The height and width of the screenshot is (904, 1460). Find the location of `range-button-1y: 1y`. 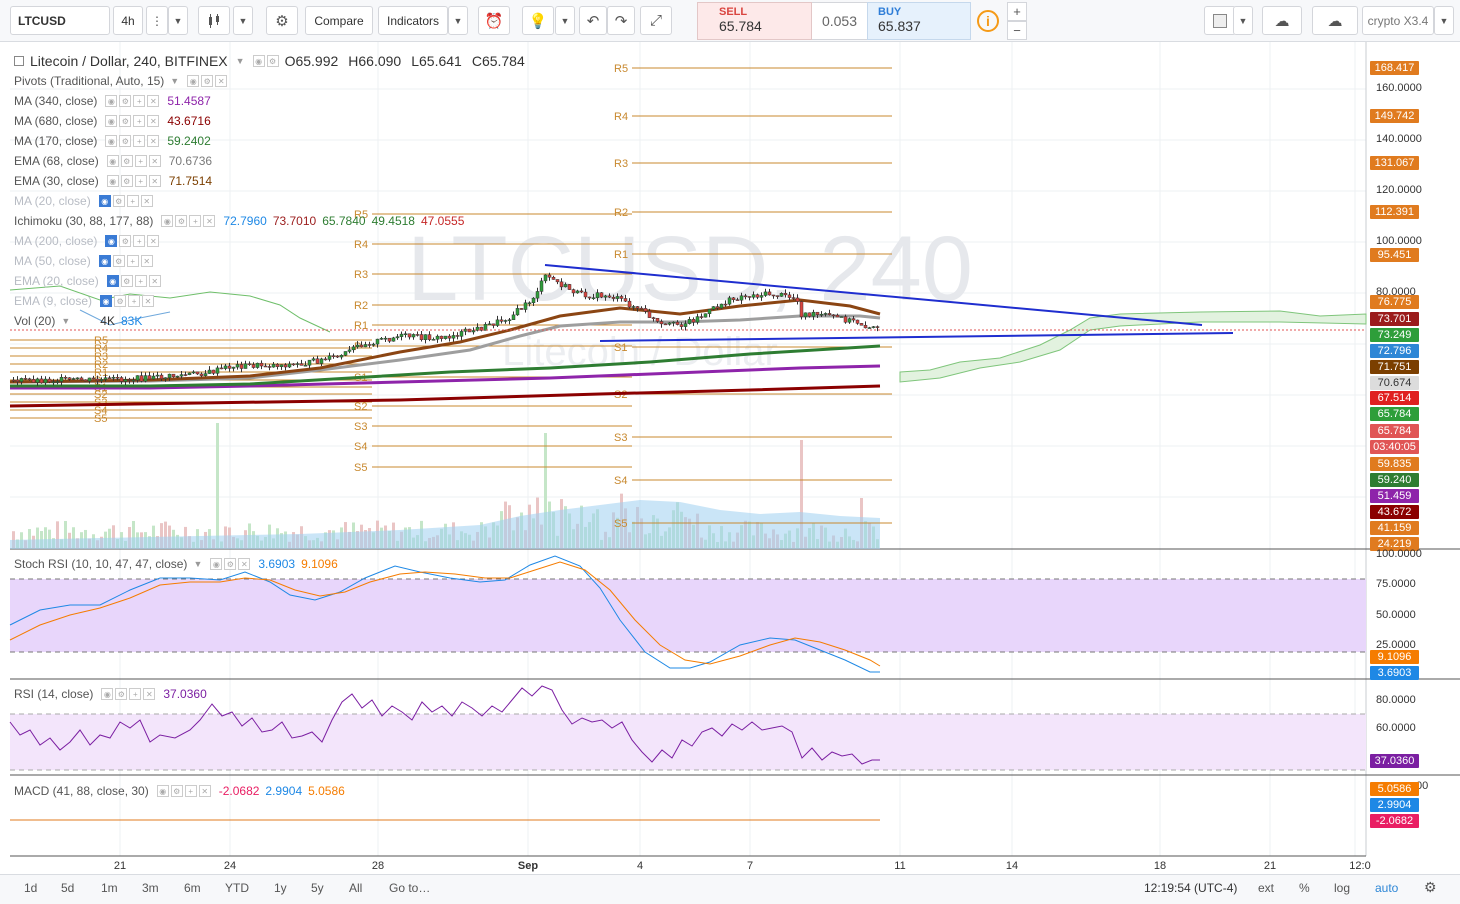

range-button-1y: 1y is located at coordinates (280, 888).